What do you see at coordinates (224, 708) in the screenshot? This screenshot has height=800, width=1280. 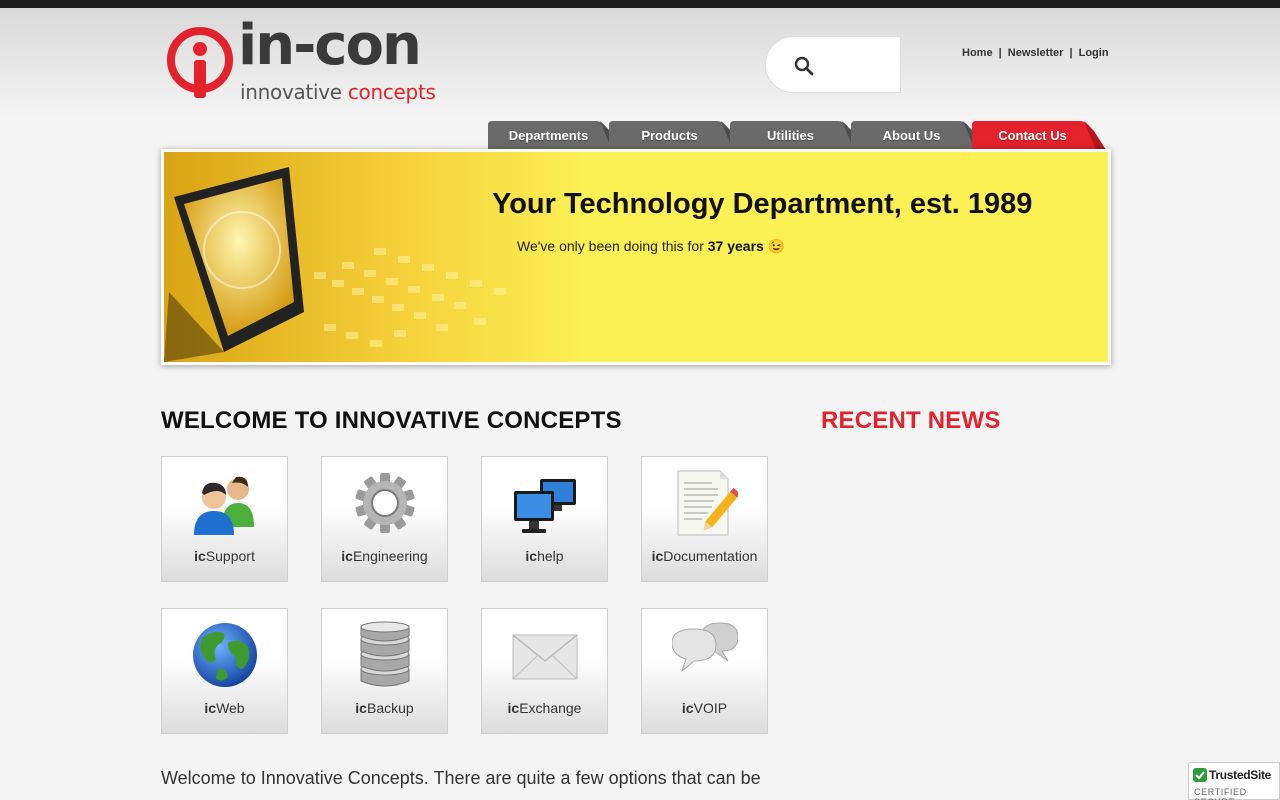 I see `tile-label: icWeb` at bounding box center [224, 708].